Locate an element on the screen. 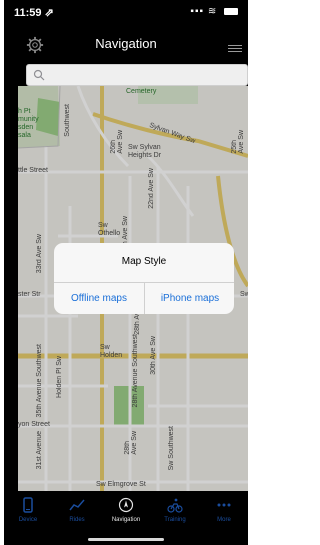  search-input is located at coordinates (137, 75).